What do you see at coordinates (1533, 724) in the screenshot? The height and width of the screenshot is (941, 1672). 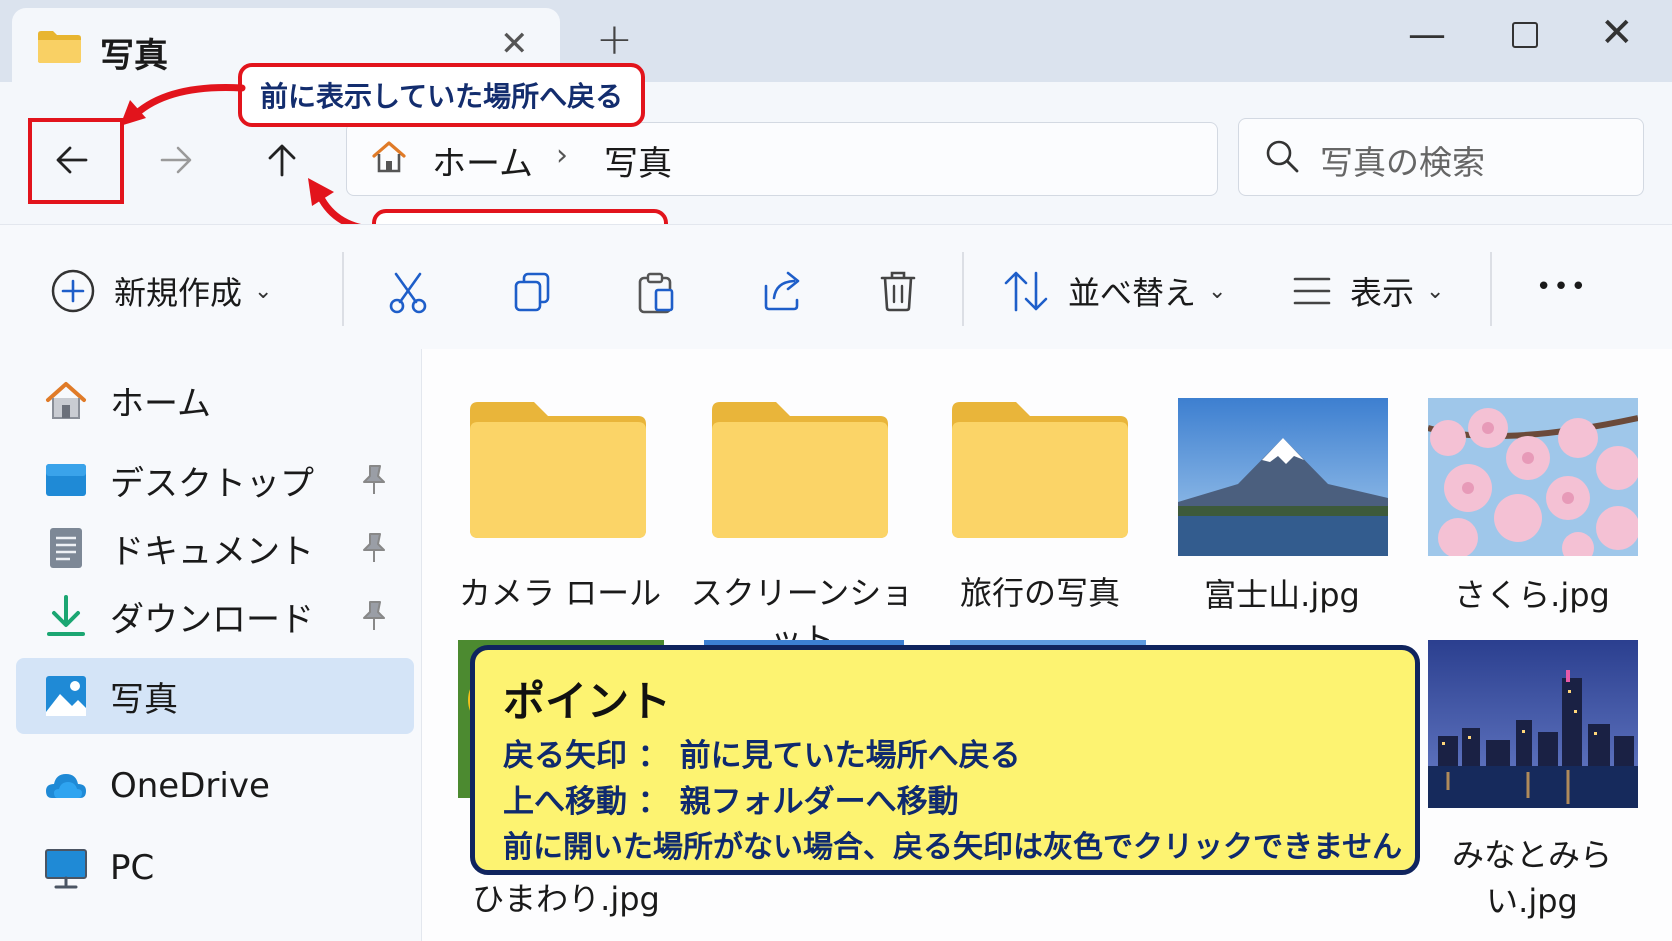 I see `minatomirai-thumbnail` at bounding box center [1533, 724].